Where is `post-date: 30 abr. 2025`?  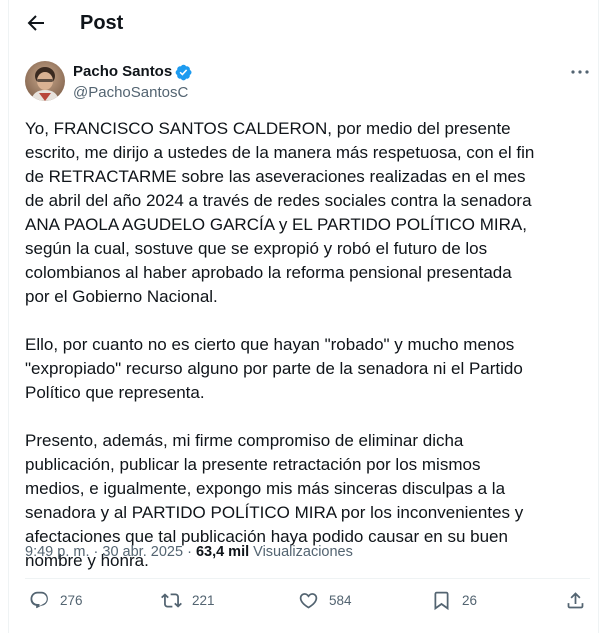 post-date: 30 abr. 2025 is located at coordinates (142, 552).